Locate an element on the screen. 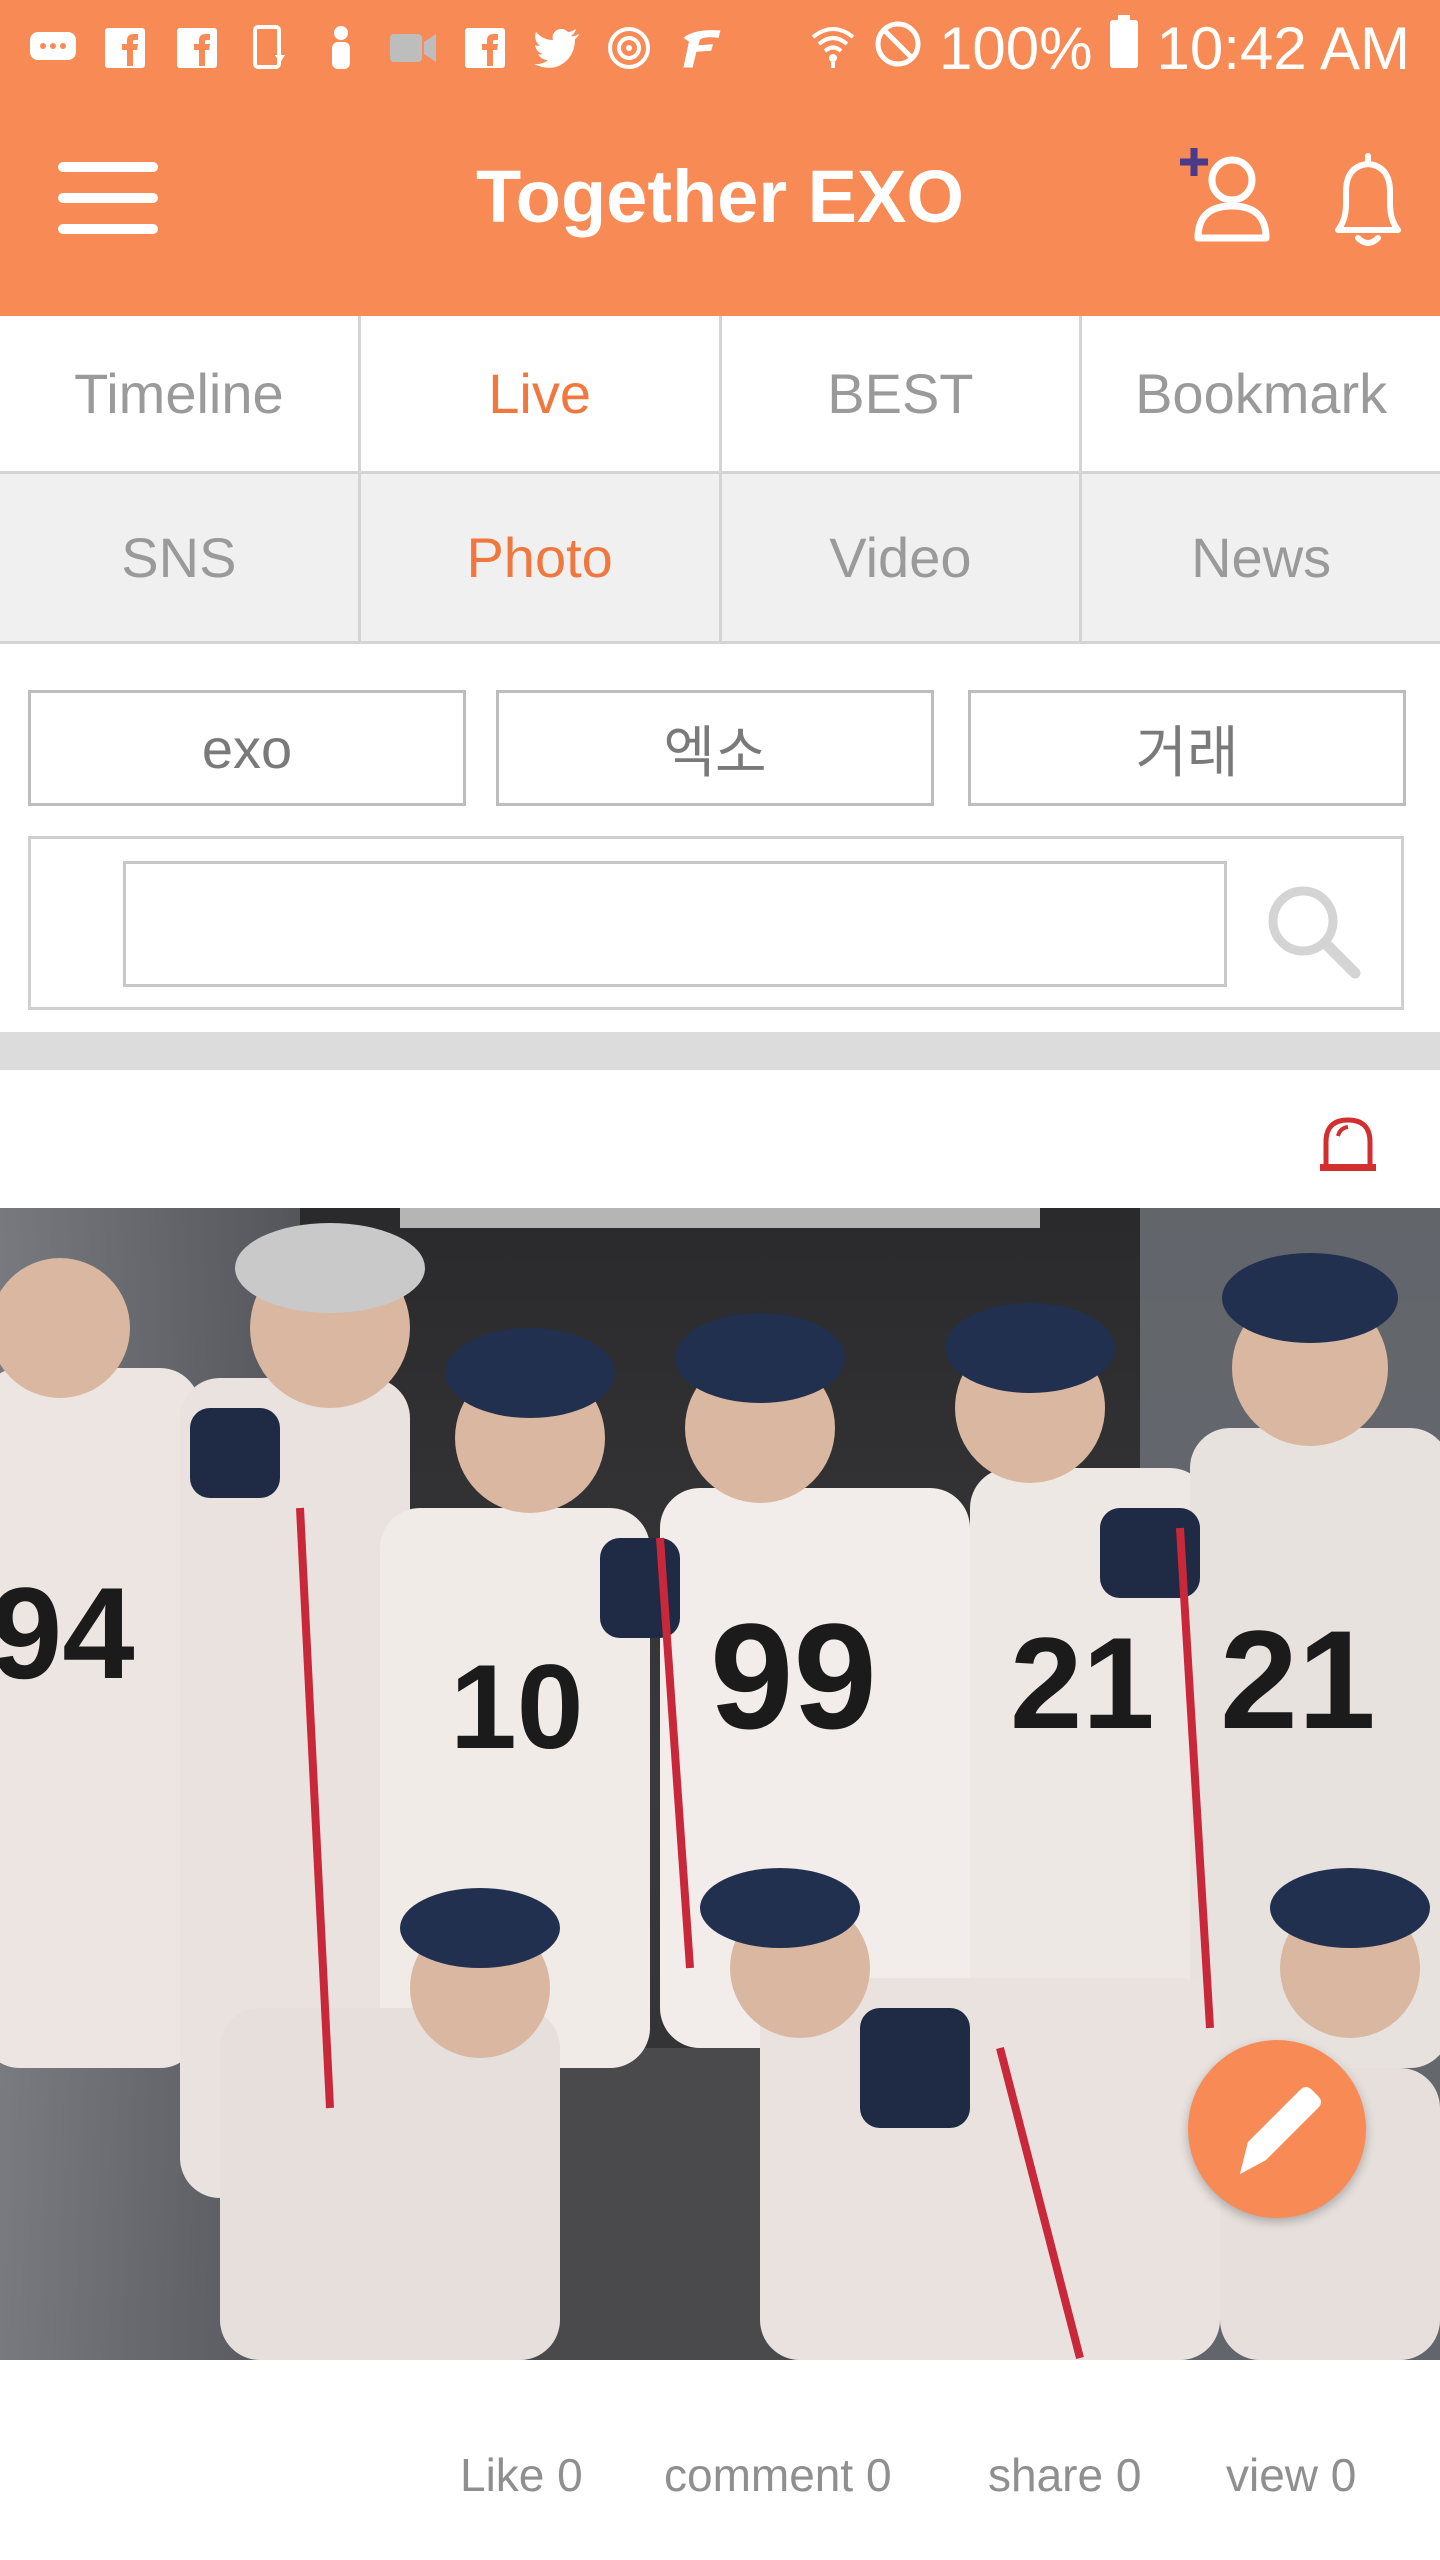 This screenshot has width=1440, height=2560. video-icon is located at coordinates (413, 48).